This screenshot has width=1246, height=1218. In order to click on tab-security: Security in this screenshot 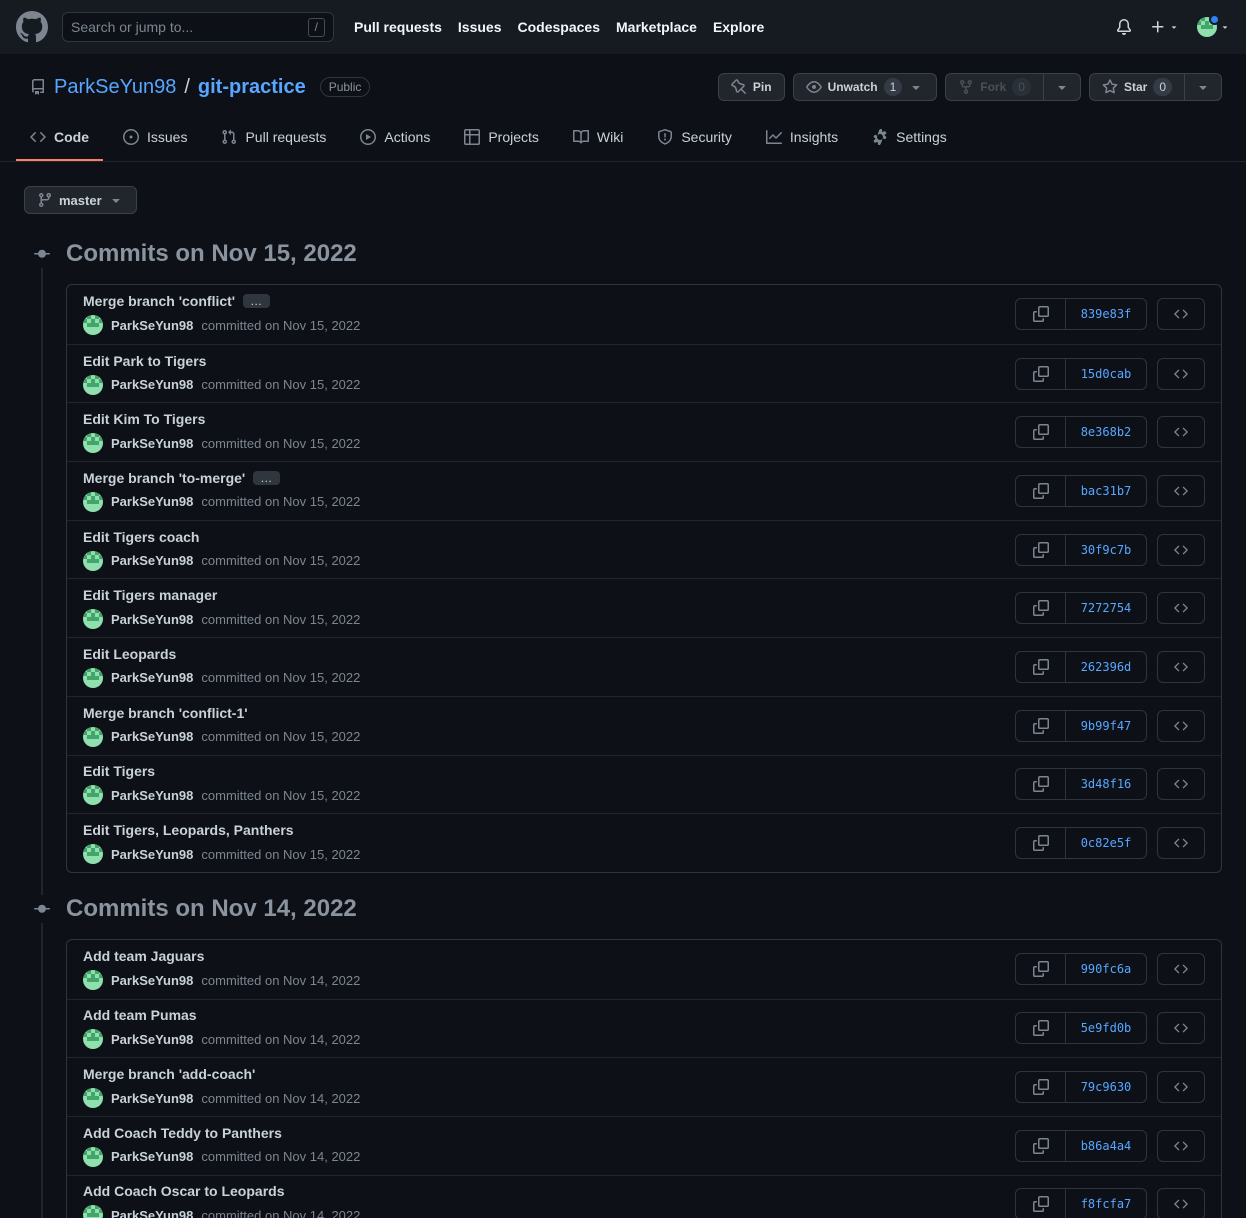, I will do `click(694, 138)`.